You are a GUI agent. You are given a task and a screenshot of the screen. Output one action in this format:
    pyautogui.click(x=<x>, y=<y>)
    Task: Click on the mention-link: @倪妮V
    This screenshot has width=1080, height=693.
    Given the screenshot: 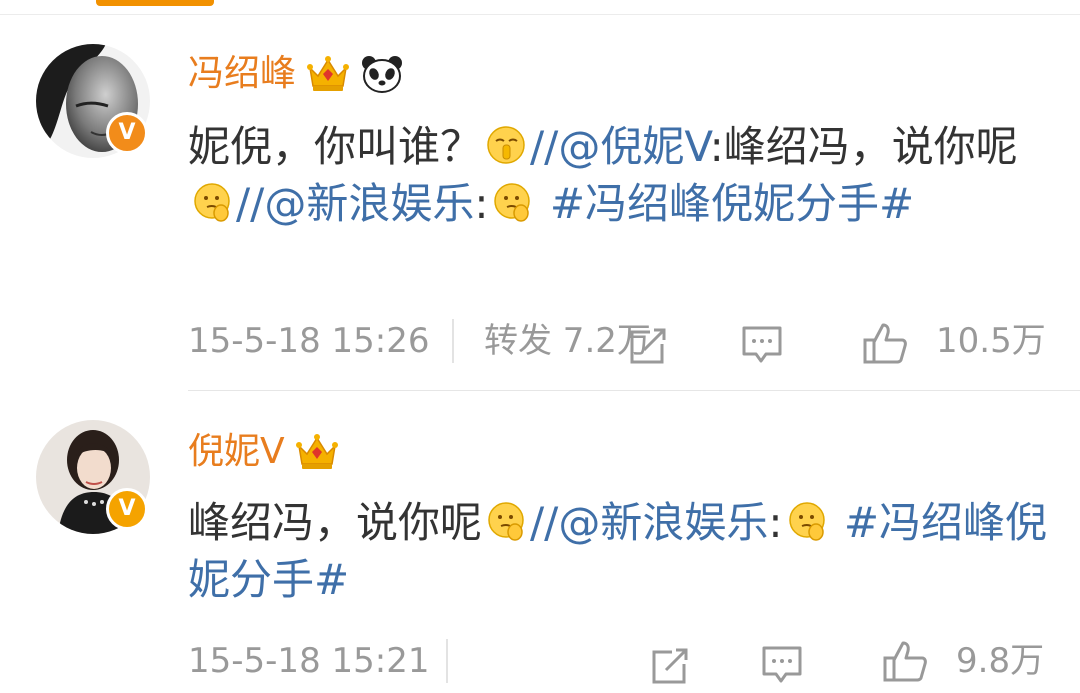 What is the action you would take?
    pyautogui.click(x=633, y=146)
    